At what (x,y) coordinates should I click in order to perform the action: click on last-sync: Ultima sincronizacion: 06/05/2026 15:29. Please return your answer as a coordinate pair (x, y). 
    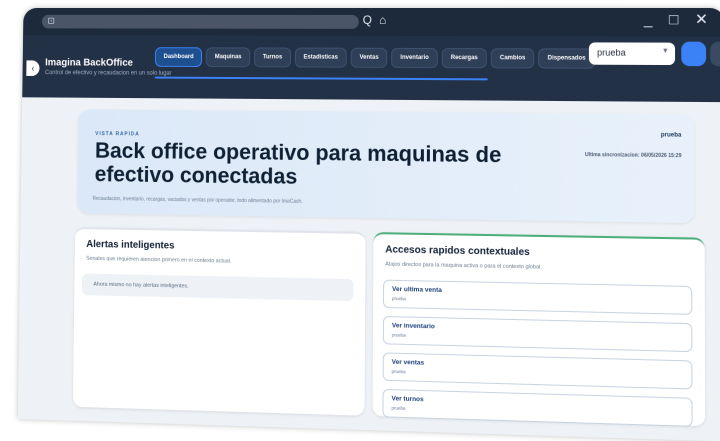
    Looking at the image, I should click on (633, 156).